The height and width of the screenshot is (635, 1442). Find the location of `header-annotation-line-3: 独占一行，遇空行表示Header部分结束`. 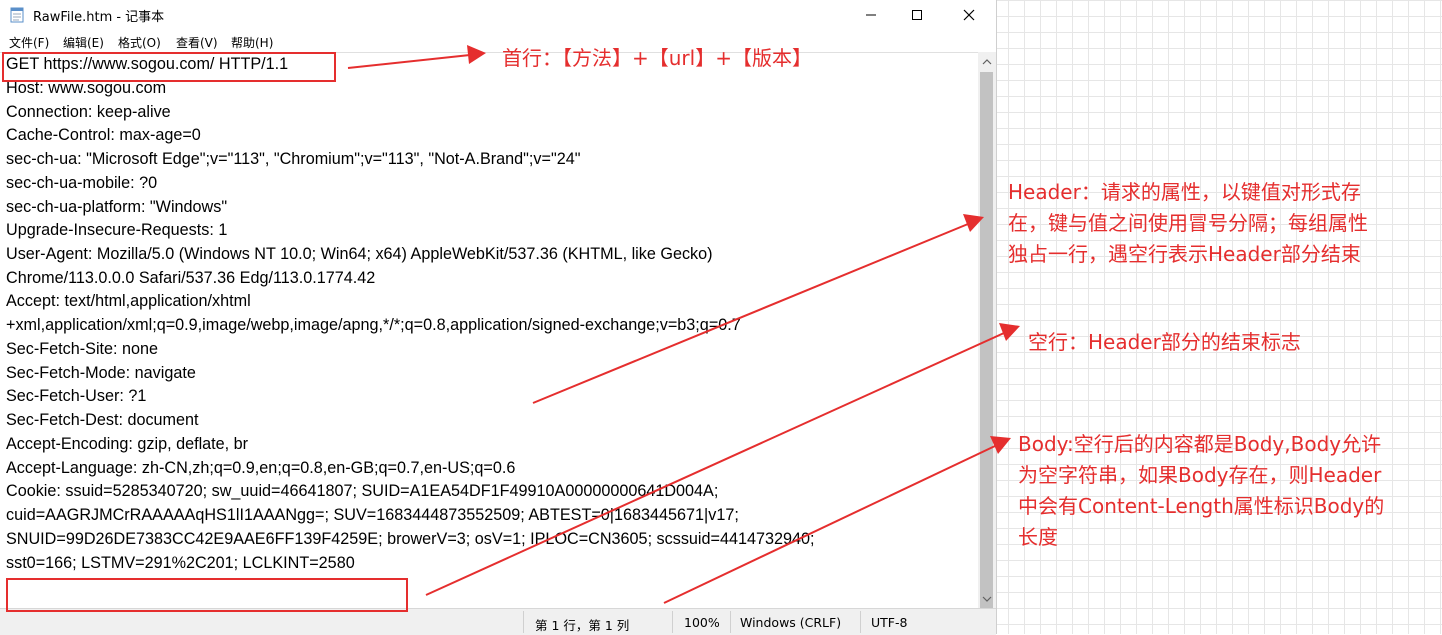

header-annotation-line-3: 独占一行，遇空行表示Header部分结束 is located at coordinates (1184, 254).